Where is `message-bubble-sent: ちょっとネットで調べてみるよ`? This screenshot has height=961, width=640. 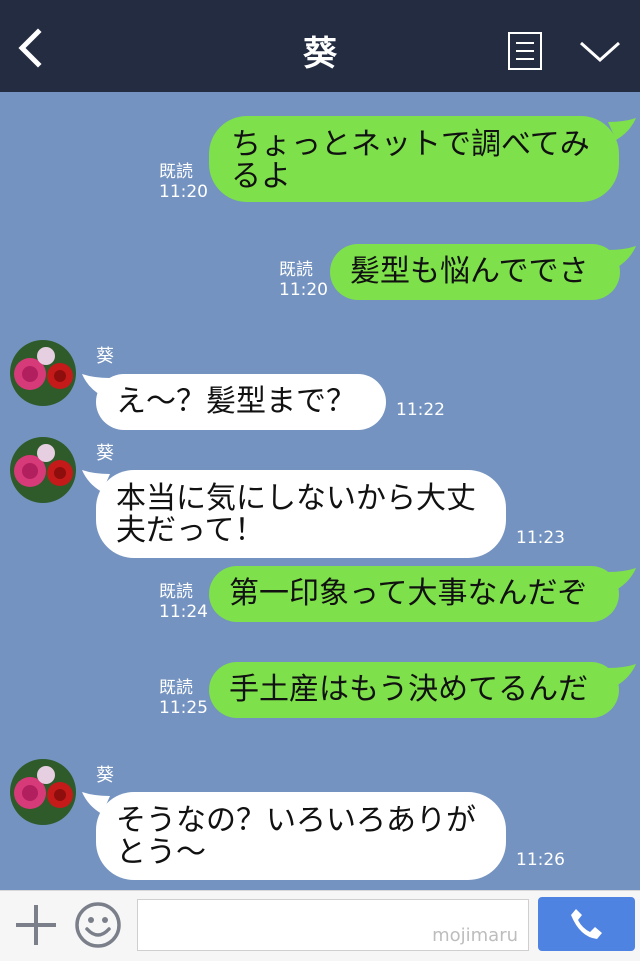 message-bubble-sent: ちょっとネットで調べてみるよ is located at coordinates (414, 159).